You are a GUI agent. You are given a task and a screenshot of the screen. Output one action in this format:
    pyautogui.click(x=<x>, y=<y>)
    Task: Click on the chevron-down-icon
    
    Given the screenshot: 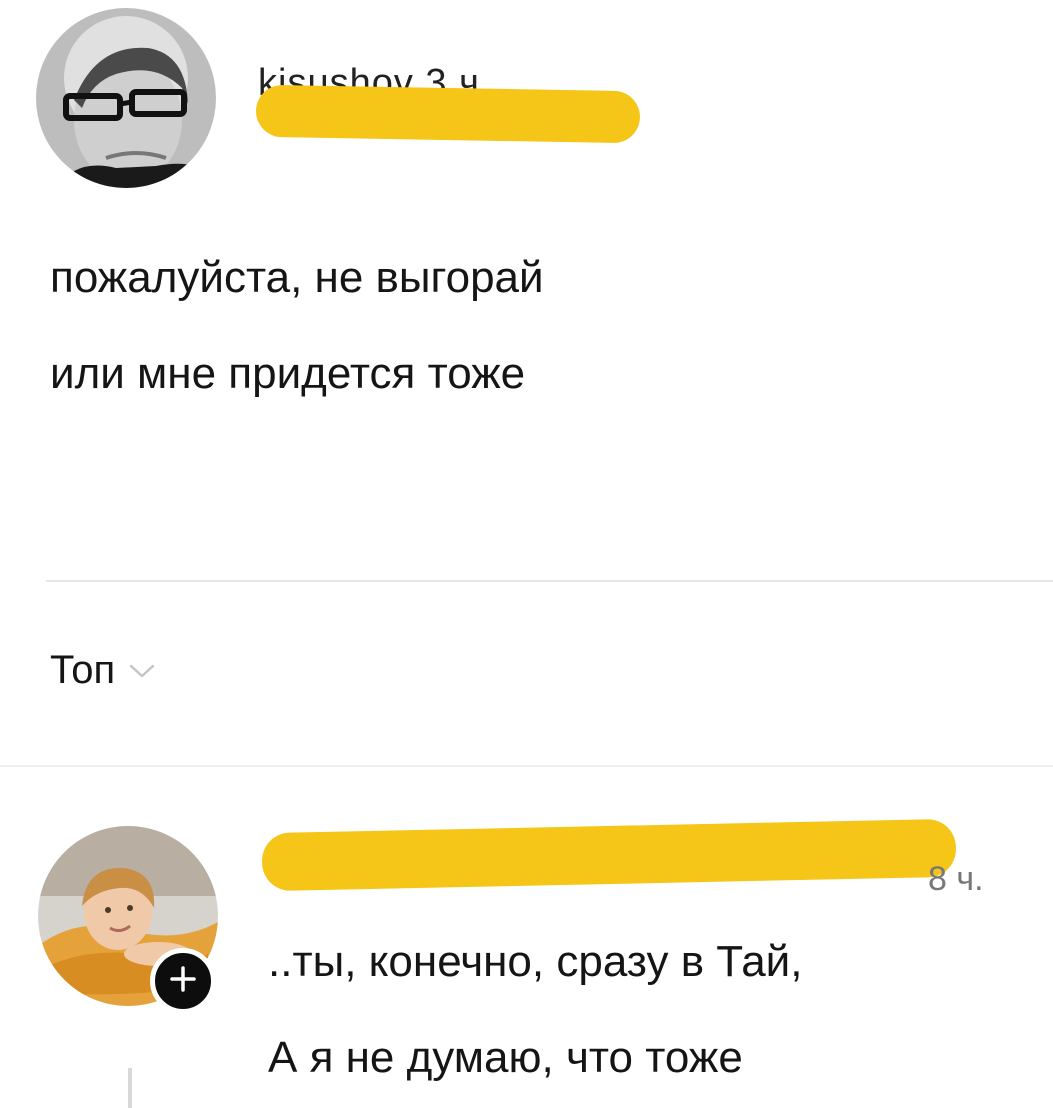 What is the action you would take?
    pyautogui.click(x=142, y=673)
    